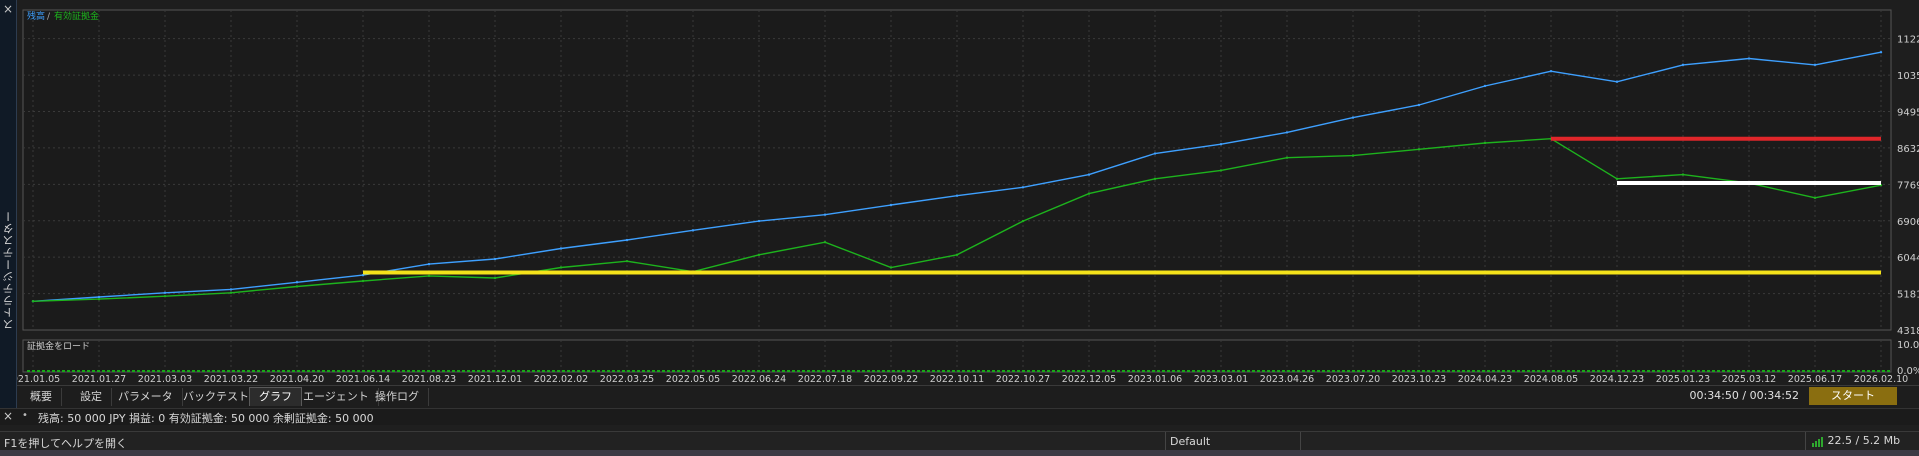 The image size is (1919, 456). I want to click on x-tick-label: 2023.04.26, so click(1287, 379).